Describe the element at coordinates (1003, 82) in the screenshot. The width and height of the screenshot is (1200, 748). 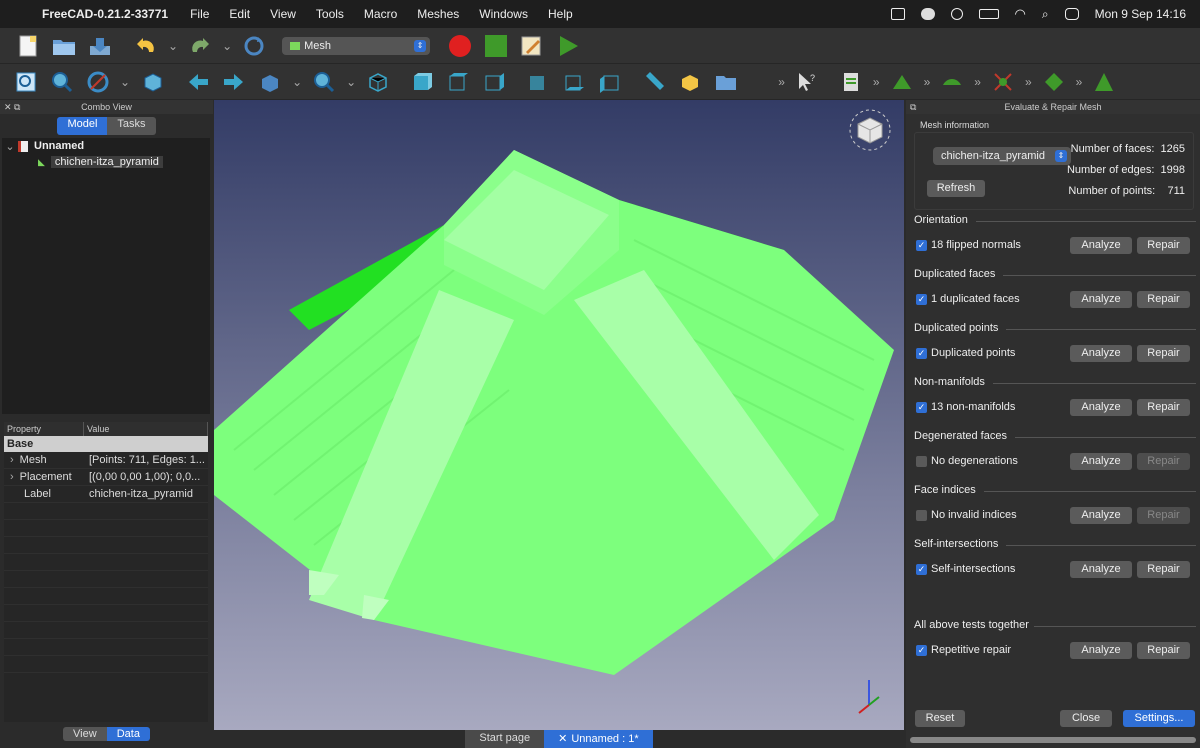
I see `mesh-cut-icon` at that location.